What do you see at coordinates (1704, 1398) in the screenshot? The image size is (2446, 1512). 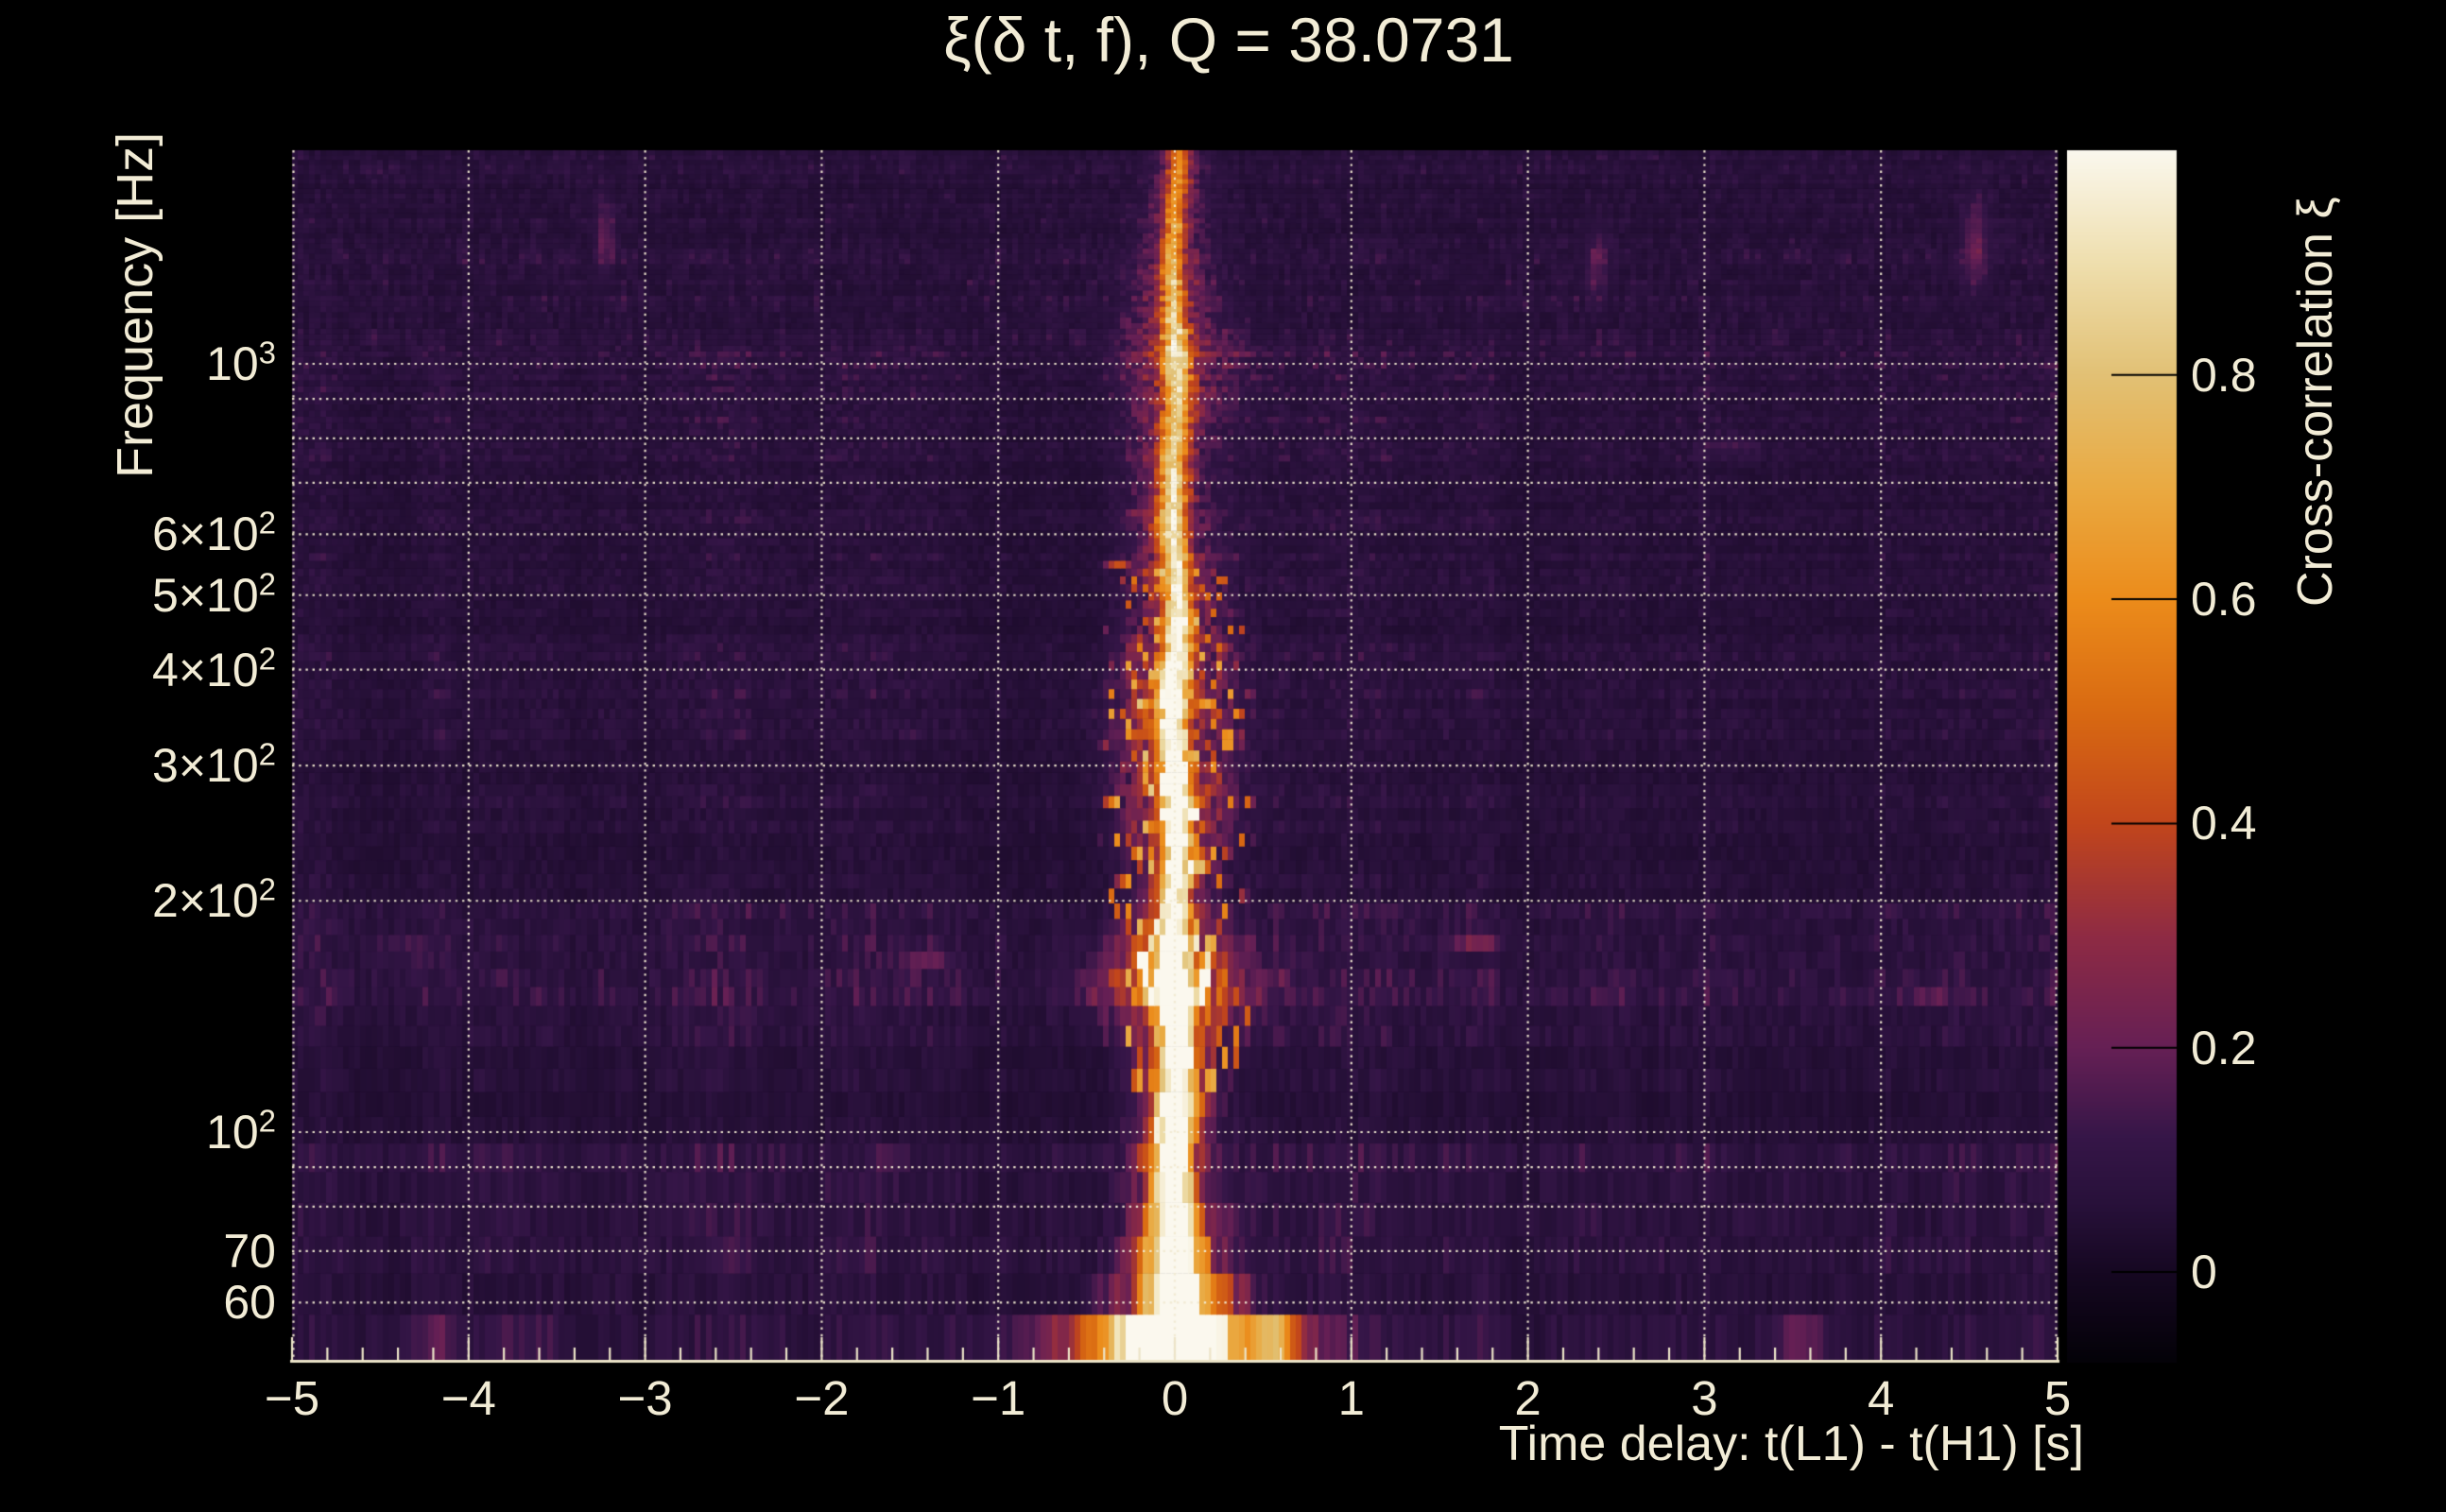 I see `x-tick-label: 3` at bounding box center [1704, 1398].